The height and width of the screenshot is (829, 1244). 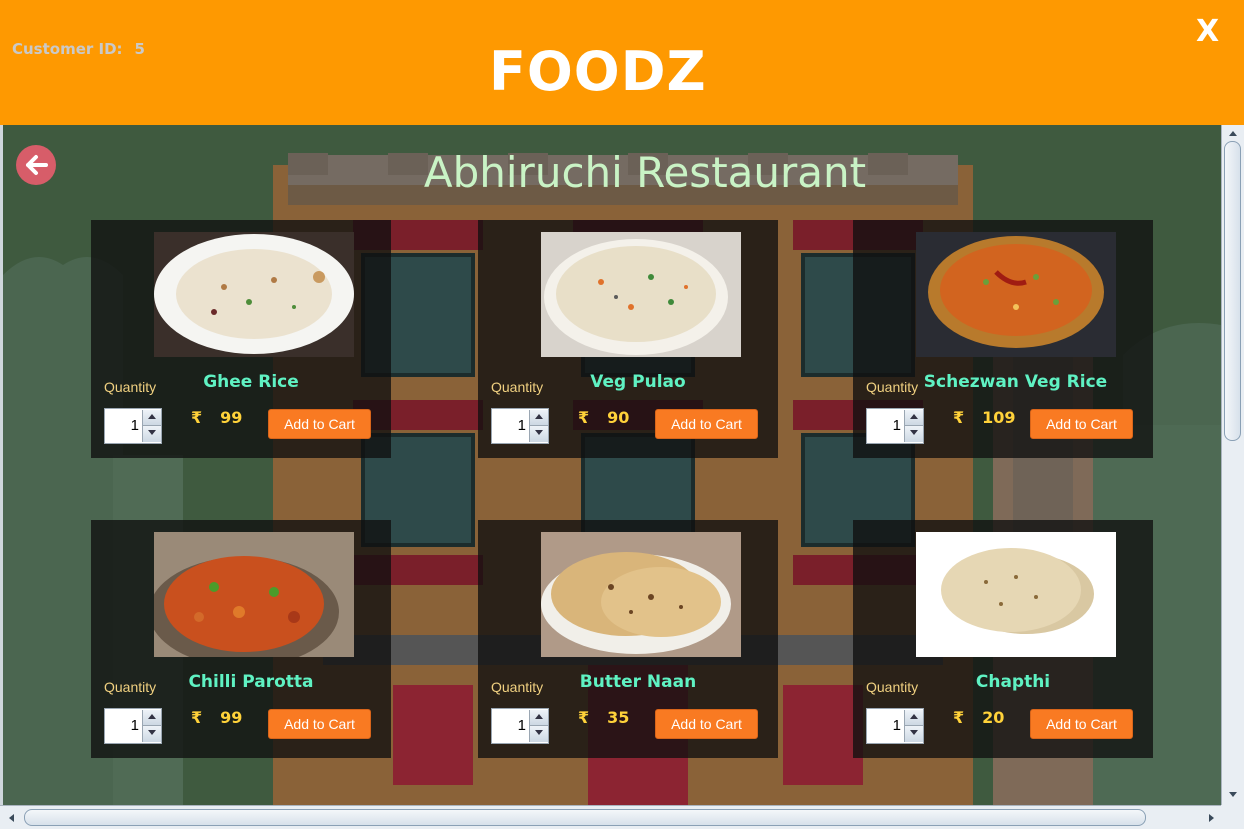 I want to click on menu-card: Quantity Ghee Rice 1 ₹99 Add to Cart, so click(x=241, y=339).